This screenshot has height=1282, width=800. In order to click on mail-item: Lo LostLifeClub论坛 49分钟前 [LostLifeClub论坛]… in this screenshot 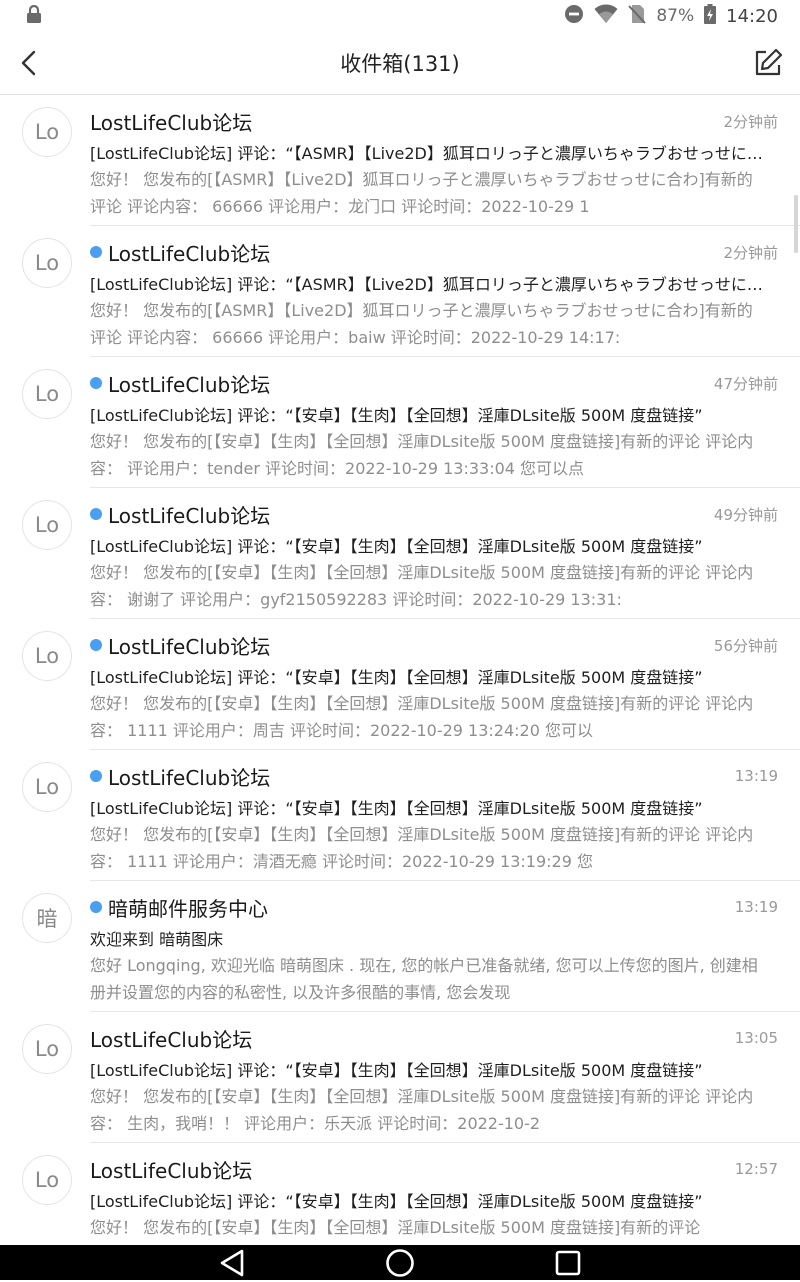, I will do `click(400, 553)`.